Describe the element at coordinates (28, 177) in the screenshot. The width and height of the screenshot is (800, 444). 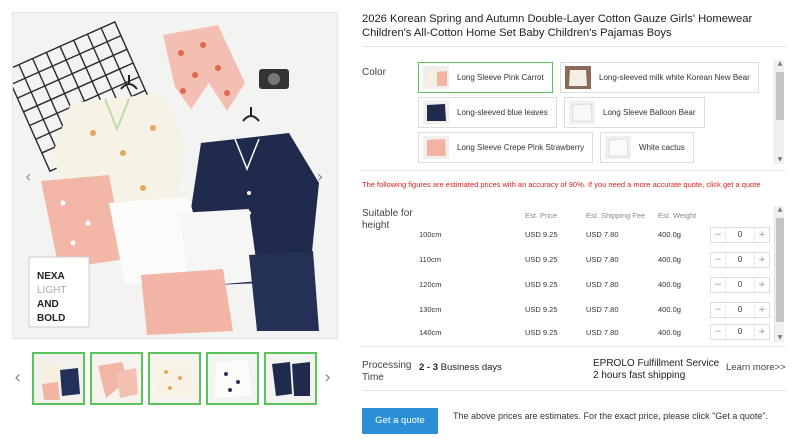
I see `prev-image-button: ‹` at that location.